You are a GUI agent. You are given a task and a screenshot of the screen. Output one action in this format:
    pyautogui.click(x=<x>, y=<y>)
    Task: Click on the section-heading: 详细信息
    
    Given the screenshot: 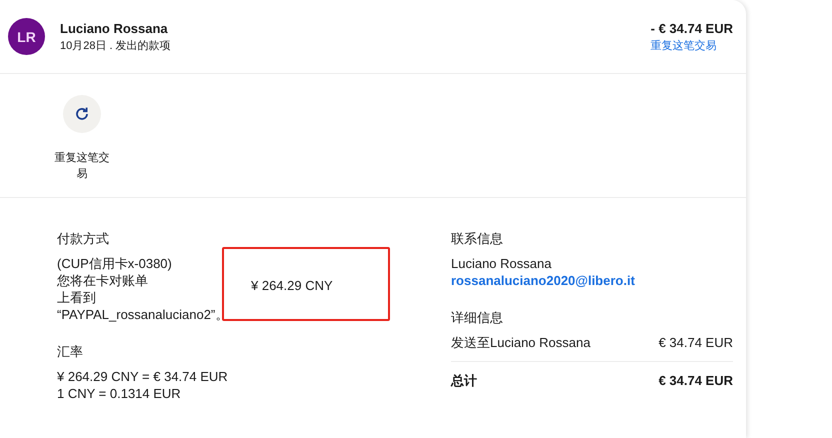 What is the action you would take?
    pyautogui.click(x=477, y=317)
    